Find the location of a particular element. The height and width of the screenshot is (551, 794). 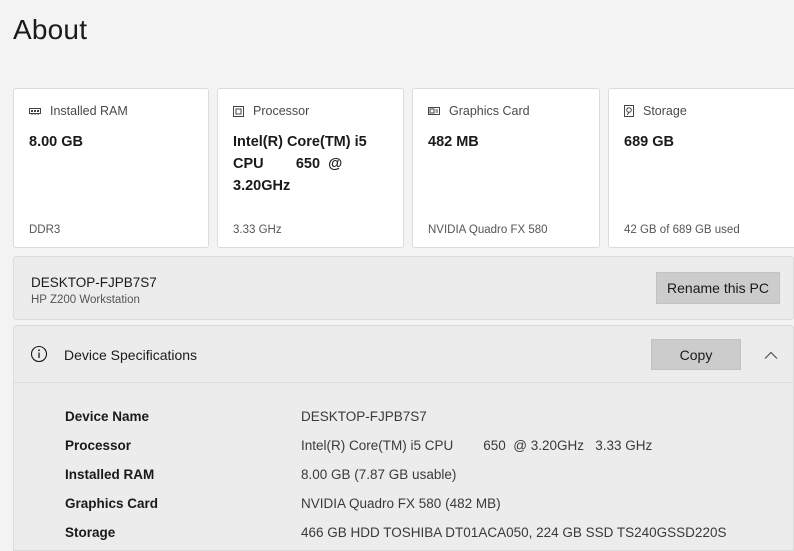

card-label: Installed RAM is located at coordinates (89, 111).